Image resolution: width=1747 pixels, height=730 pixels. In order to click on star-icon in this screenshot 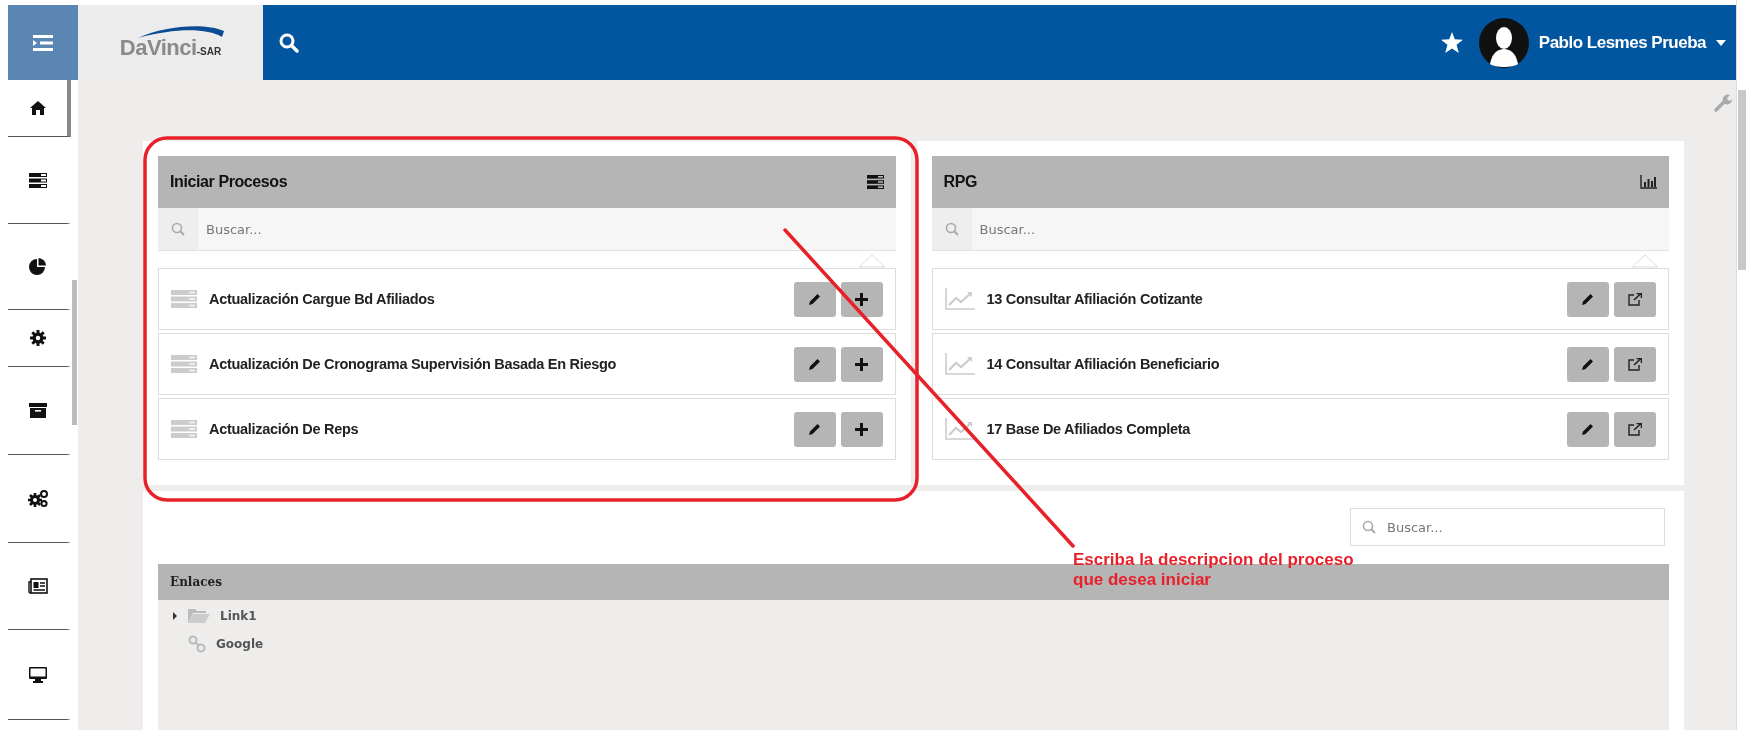, I will do `click(1451, 42)`.